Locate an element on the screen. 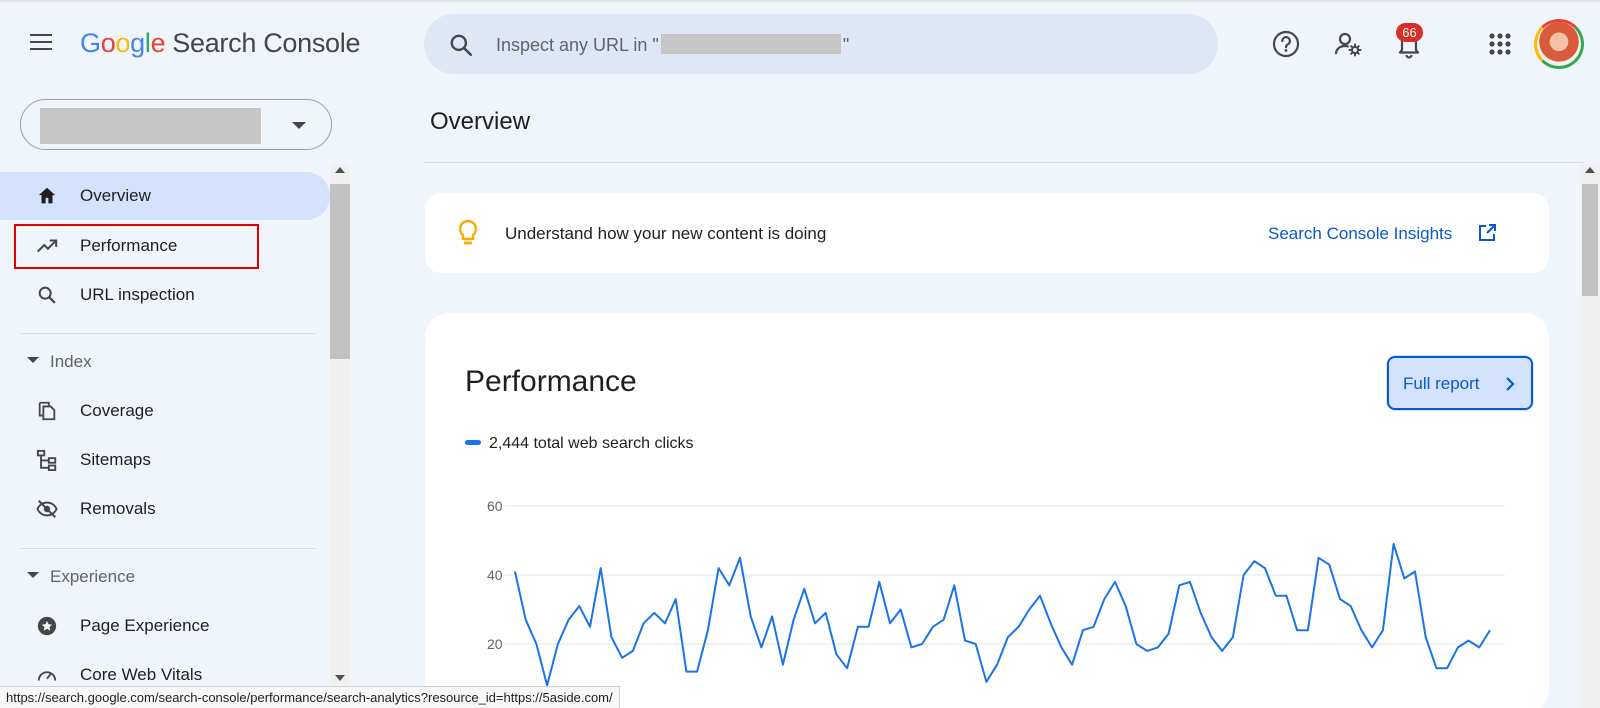  sidebar-item-removals: Removals is located at coordinates (165, 509).